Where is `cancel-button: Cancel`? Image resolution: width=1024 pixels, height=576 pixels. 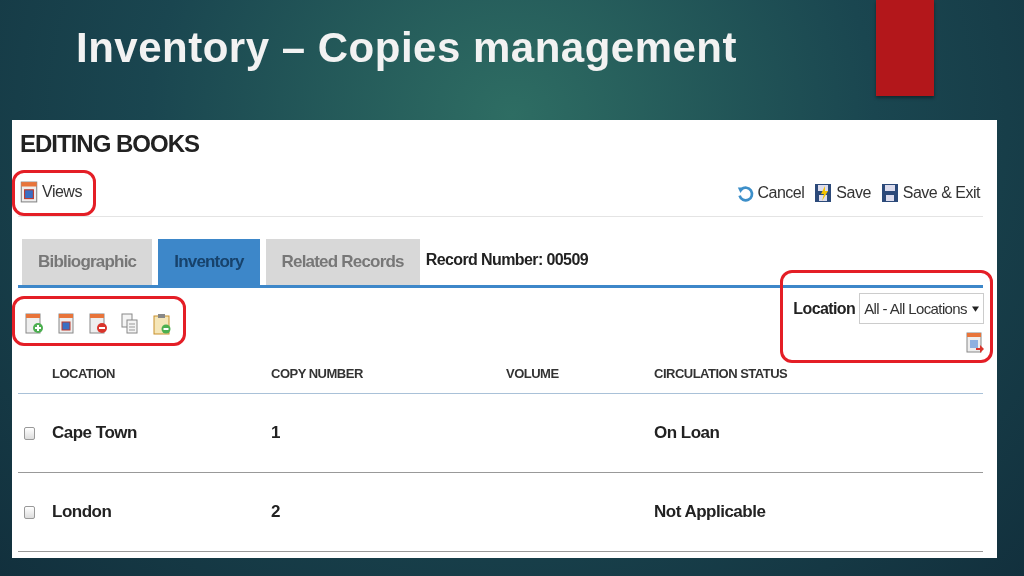 cancel-button: Cancel is located at coordinates (770, 193).